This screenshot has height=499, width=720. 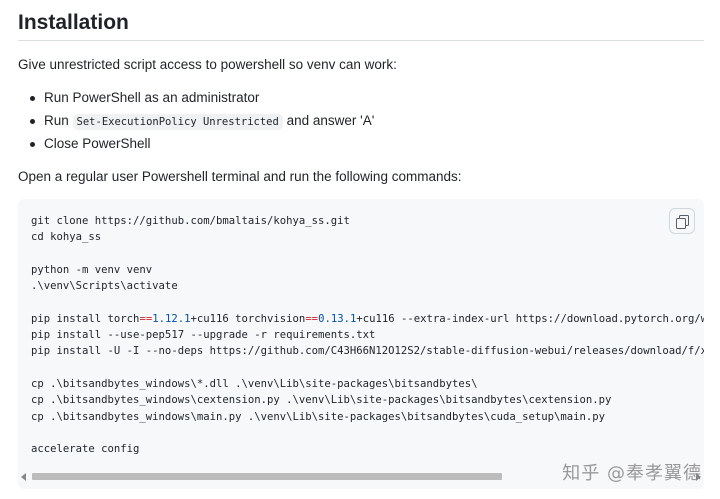 What do you see at coordinates (177, 122) in the screenshot?
I see `inline-code: Set-ExecutionPolicy Unrestricted` at bounding box center [177, 122].